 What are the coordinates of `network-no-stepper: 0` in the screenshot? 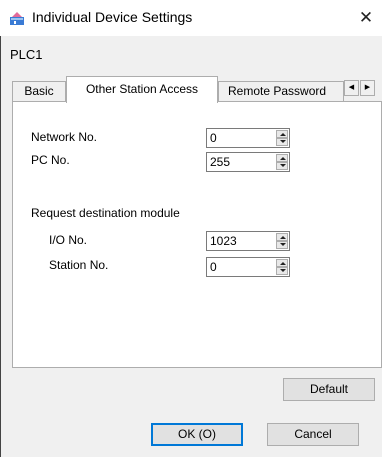 It's located at (248, 138).